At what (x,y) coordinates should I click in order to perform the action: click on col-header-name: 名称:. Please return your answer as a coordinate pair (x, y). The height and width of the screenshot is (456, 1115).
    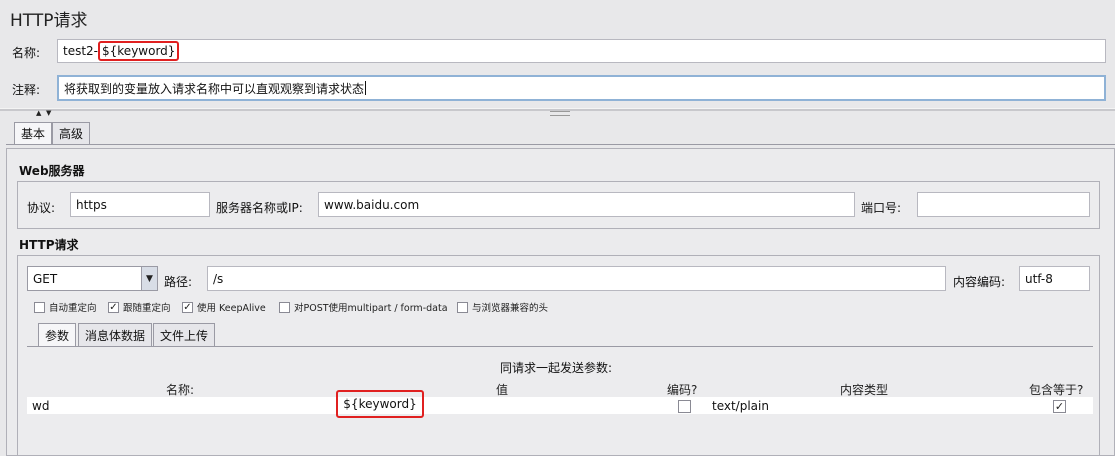
    Looking at the image, I should click on (180, 390).